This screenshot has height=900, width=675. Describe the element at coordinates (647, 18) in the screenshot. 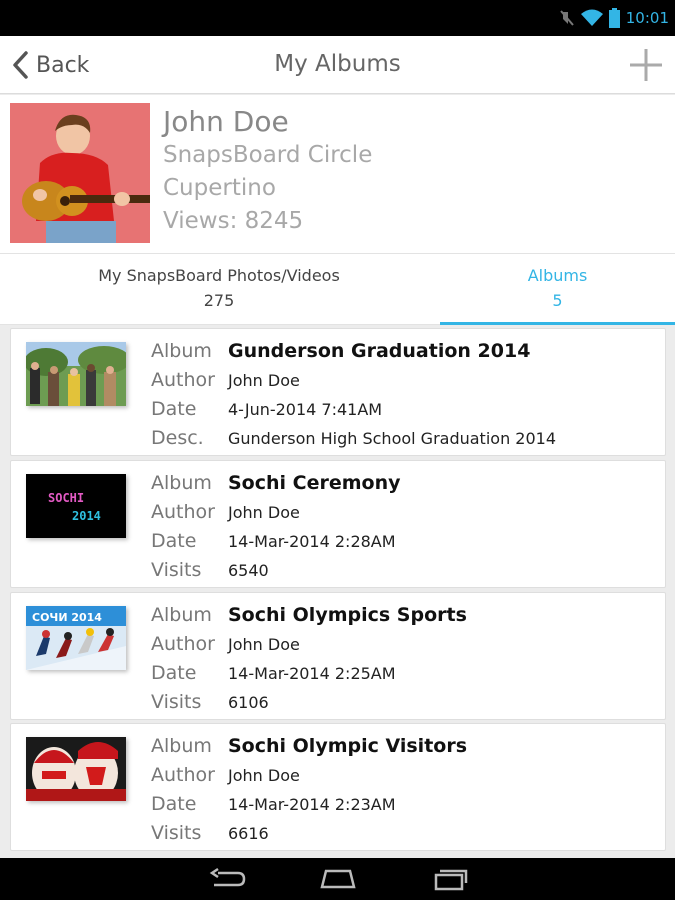

I see `status-time: 10:01` at that location.